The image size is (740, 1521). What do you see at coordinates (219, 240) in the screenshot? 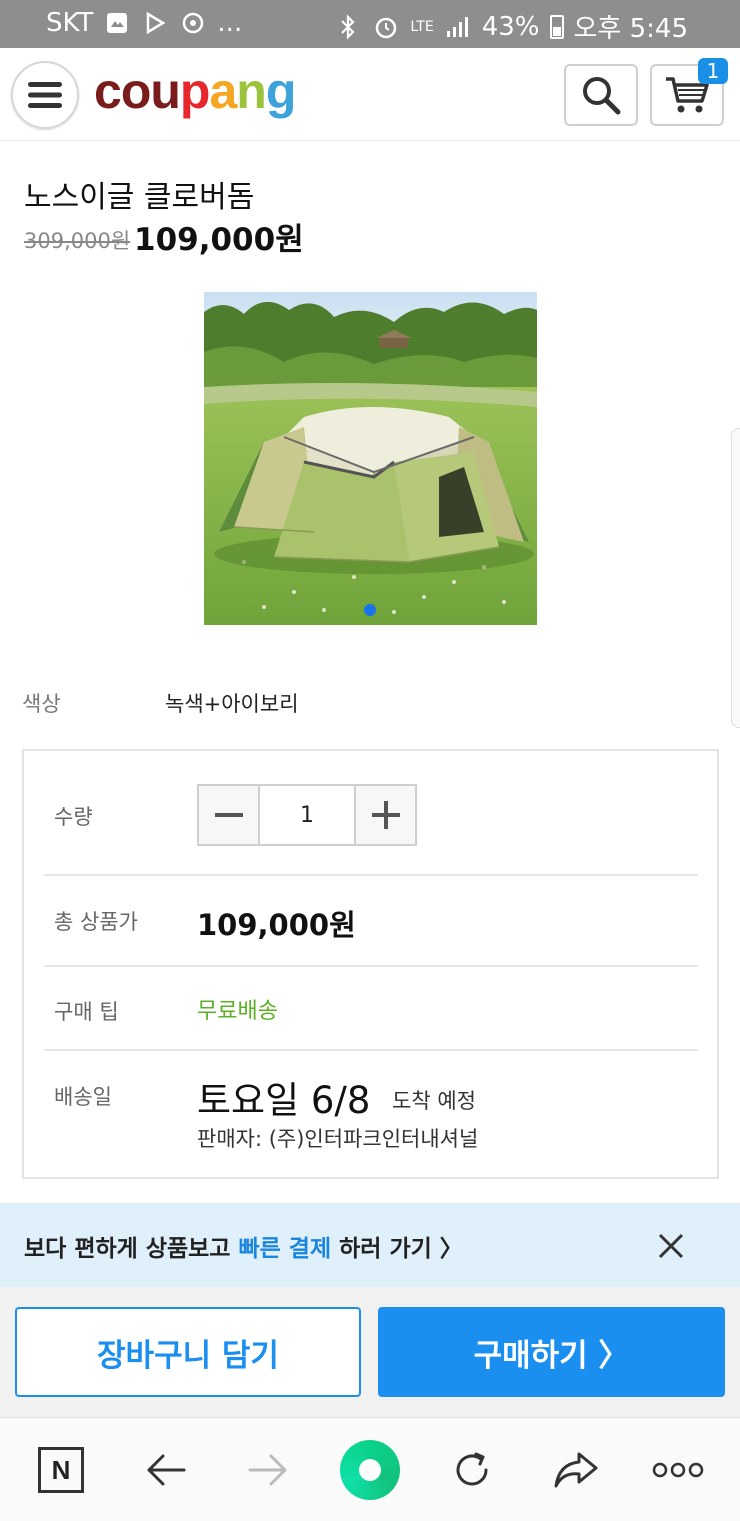
I see `sale-price: 109,000원` at bounding box center [219, 240].